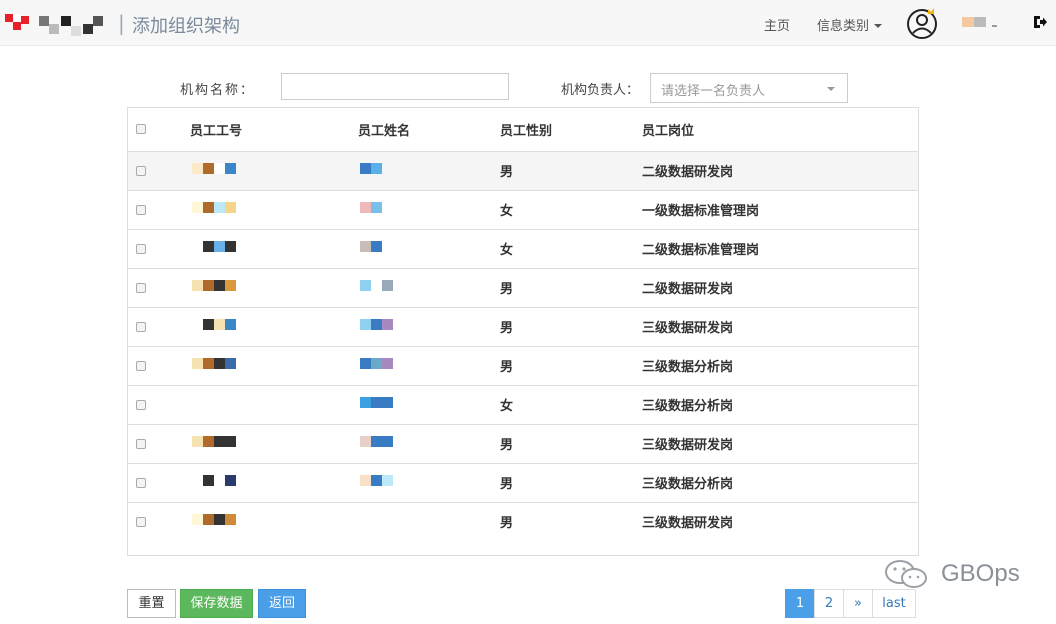  I want to click on page-title: 添加组织架构, so click(186, 26).